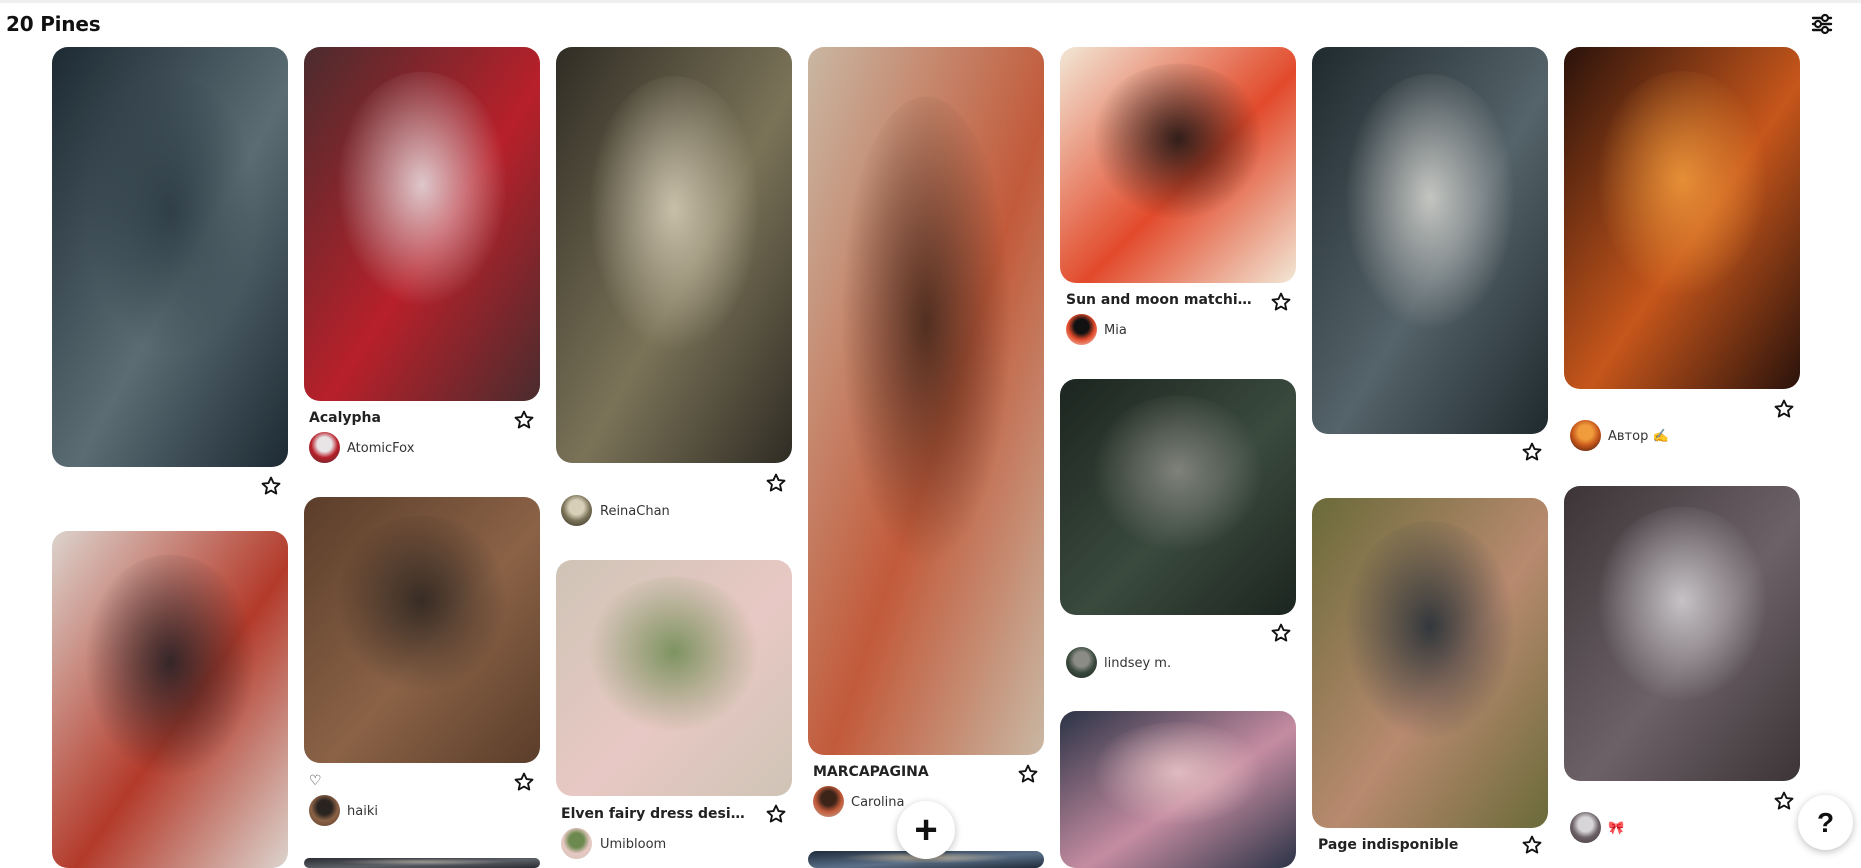 Image resolution: width=1861 pixels, height=868 pixels. What do you see at coordinates (380, 448) in the screenshot?
I see `pin-red-hair-woman-username: AtomicFox` at bounding box center [380, 448].